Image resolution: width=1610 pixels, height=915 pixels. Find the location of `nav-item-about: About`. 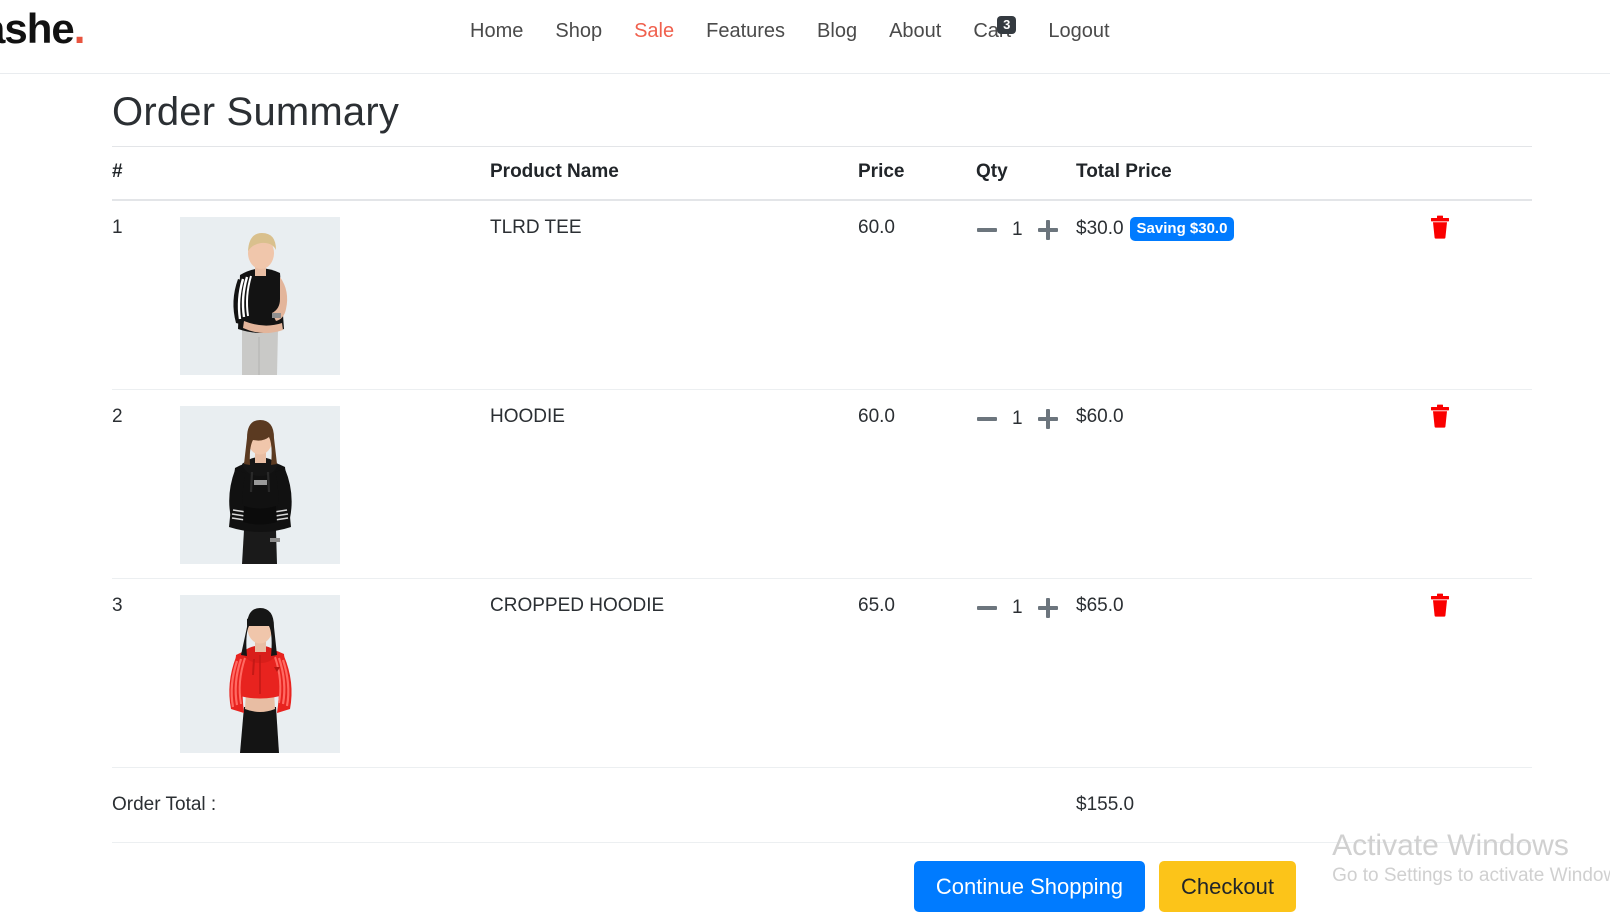

nav-item-about: About is located at coordinates (915, 31).